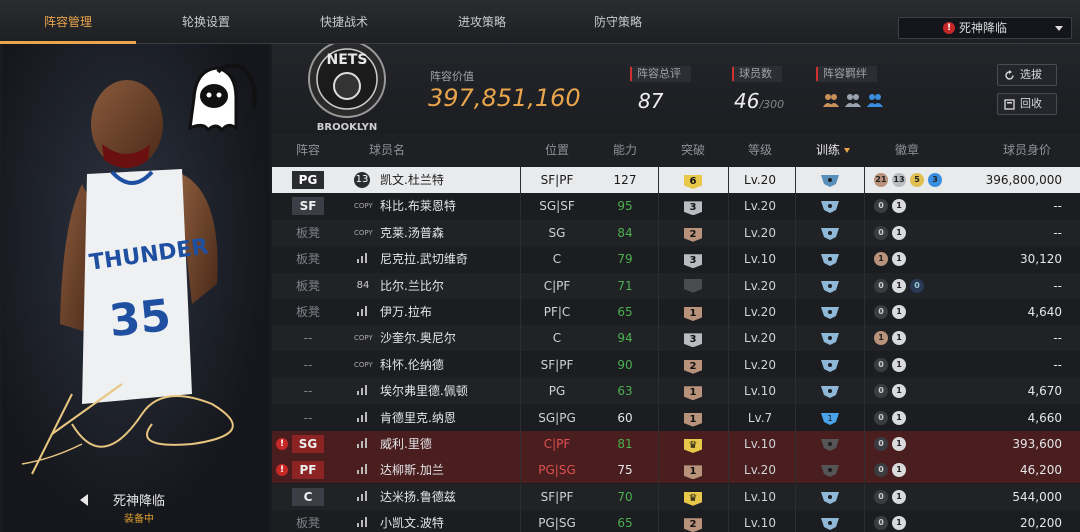  I want to click on team-select-dropdown: ! 死神降临, so click(985, 28).